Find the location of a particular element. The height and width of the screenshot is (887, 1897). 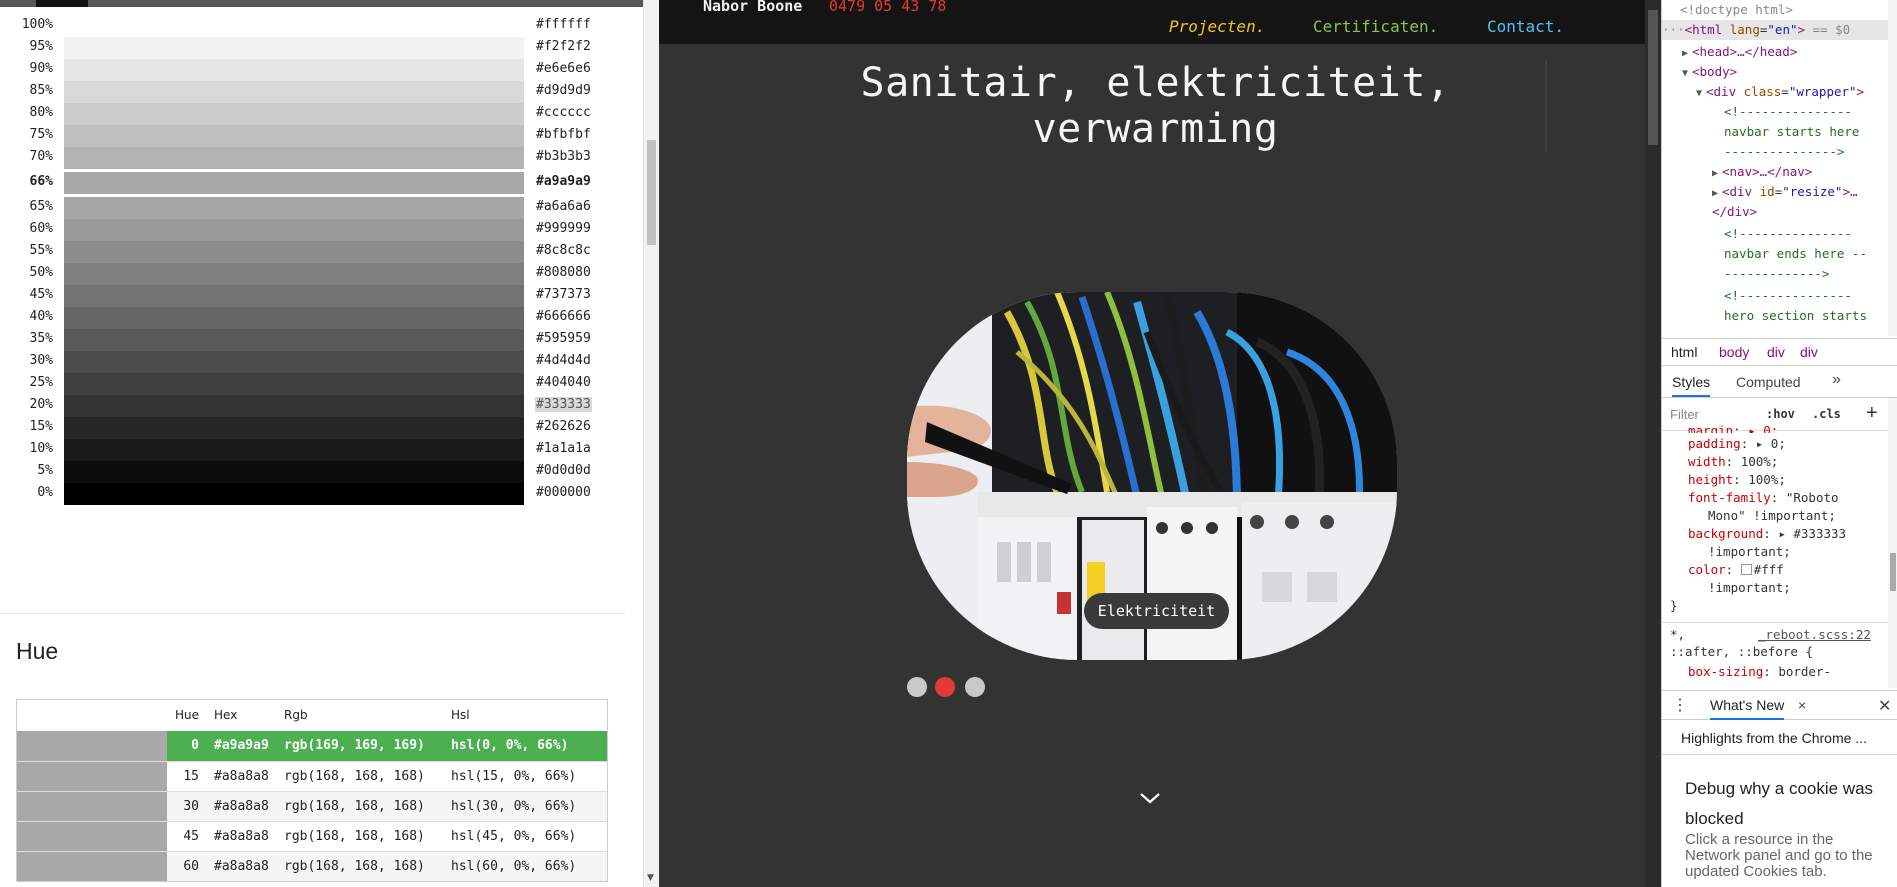

css-box-sizing: box-sizing: border- is located at coordinates (1779, 673).